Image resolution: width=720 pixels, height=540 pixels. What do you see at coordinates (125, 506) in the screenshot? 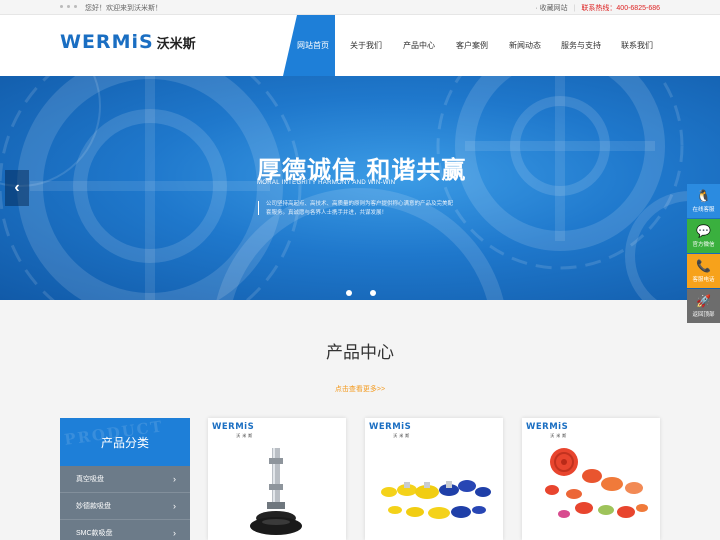
I see `category-item: 妙德款吸盘 ›` at bounding box center [125, 506].